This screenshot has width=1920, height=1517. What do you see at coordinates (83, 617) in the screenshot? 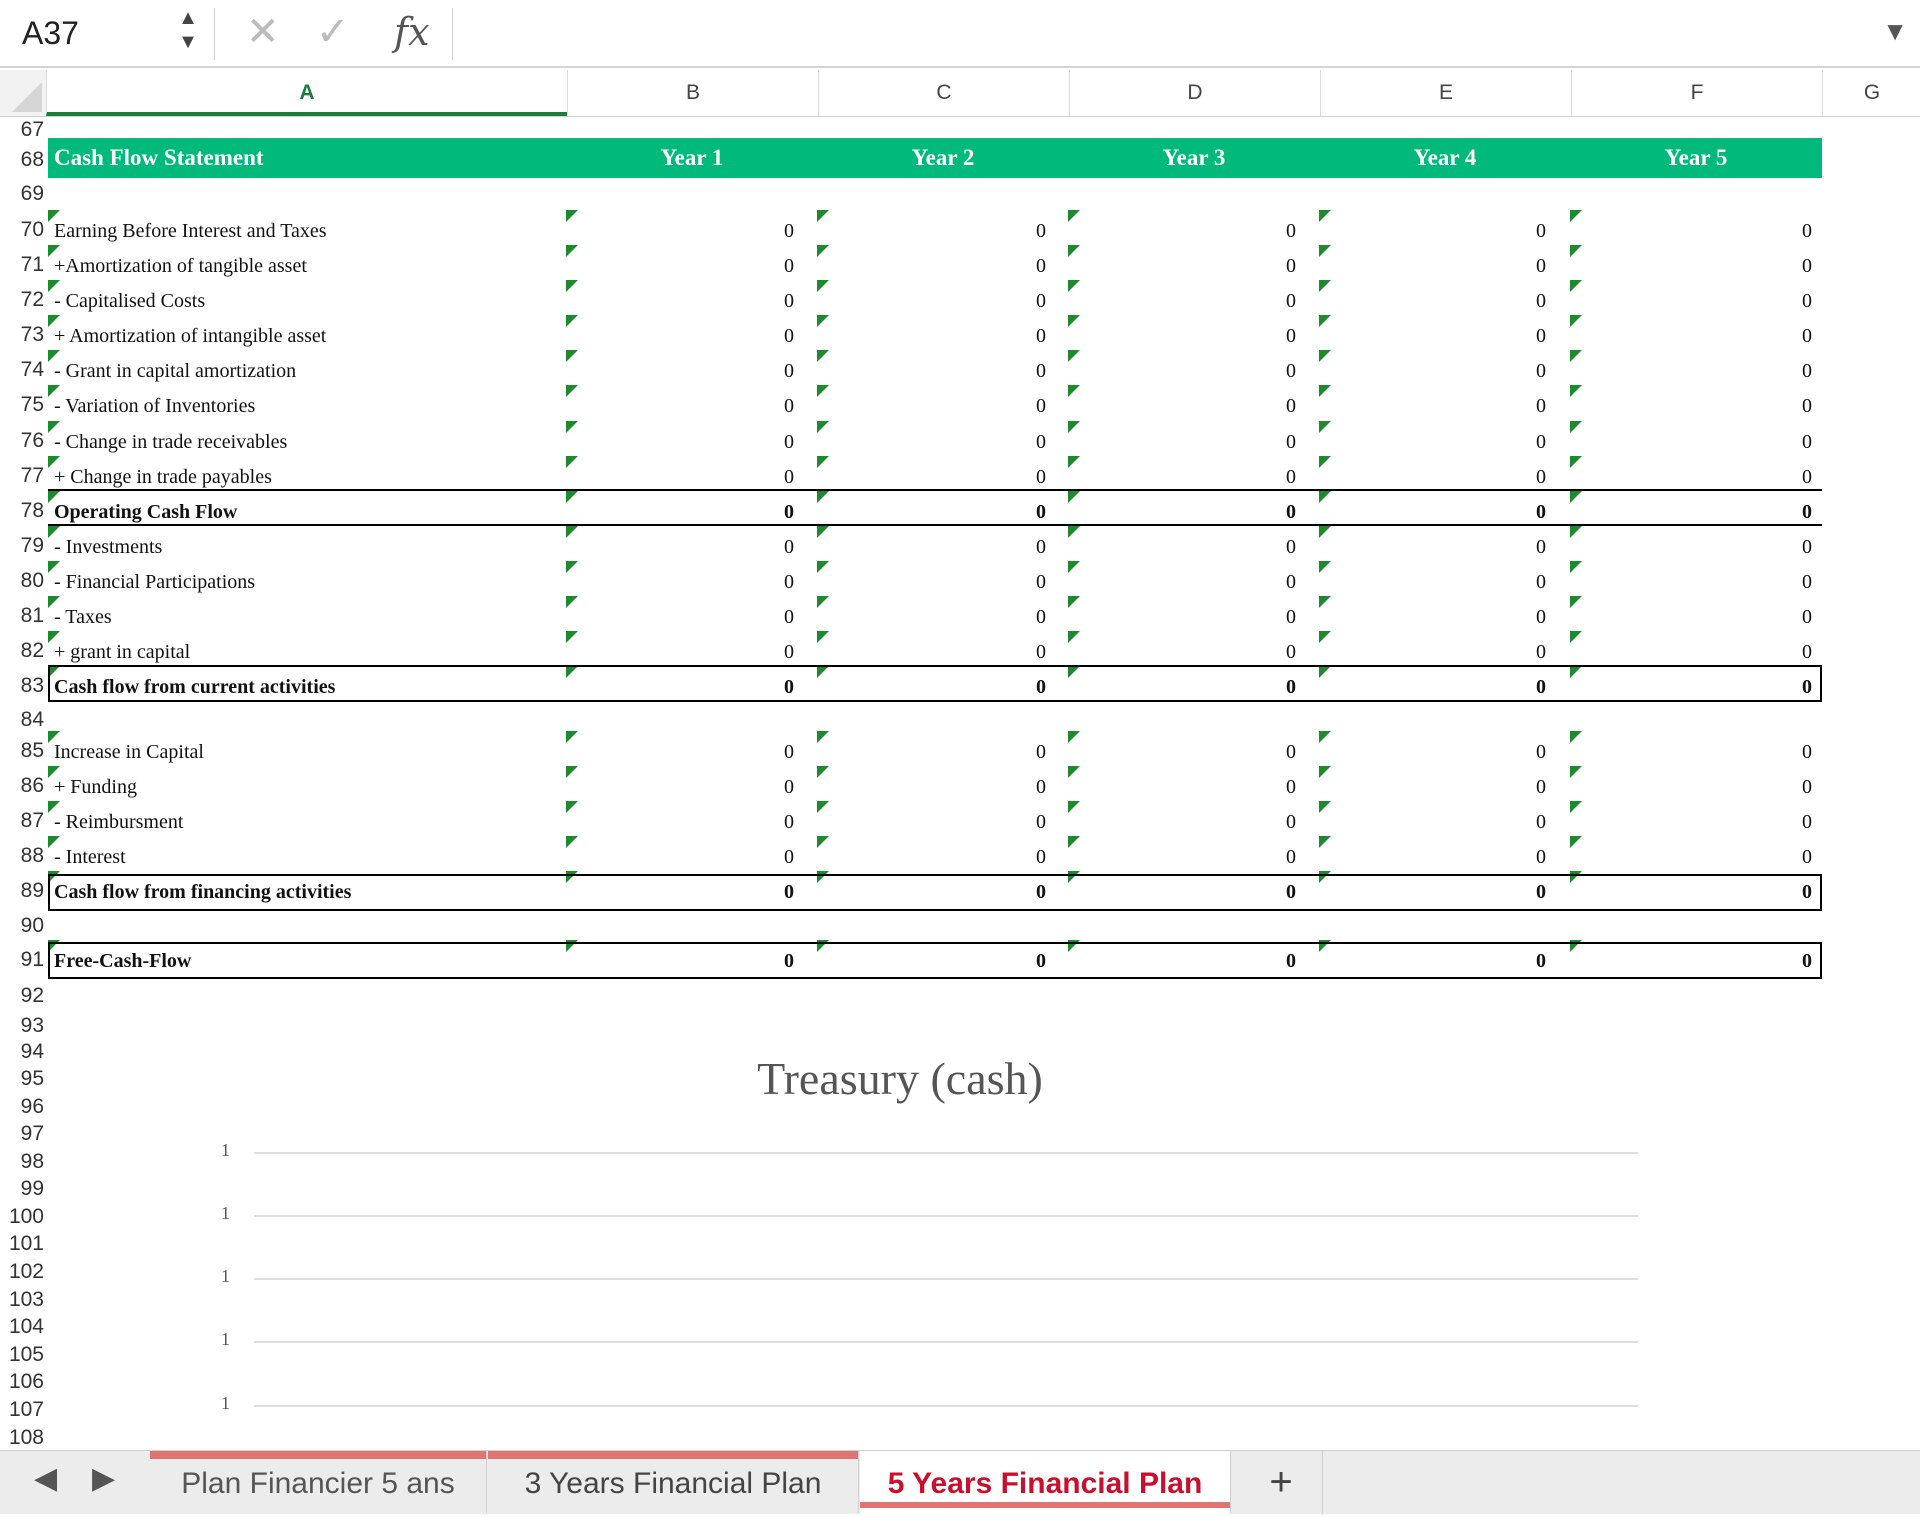
I see `row-label: - Taxes` at bounding box center [83, 617].